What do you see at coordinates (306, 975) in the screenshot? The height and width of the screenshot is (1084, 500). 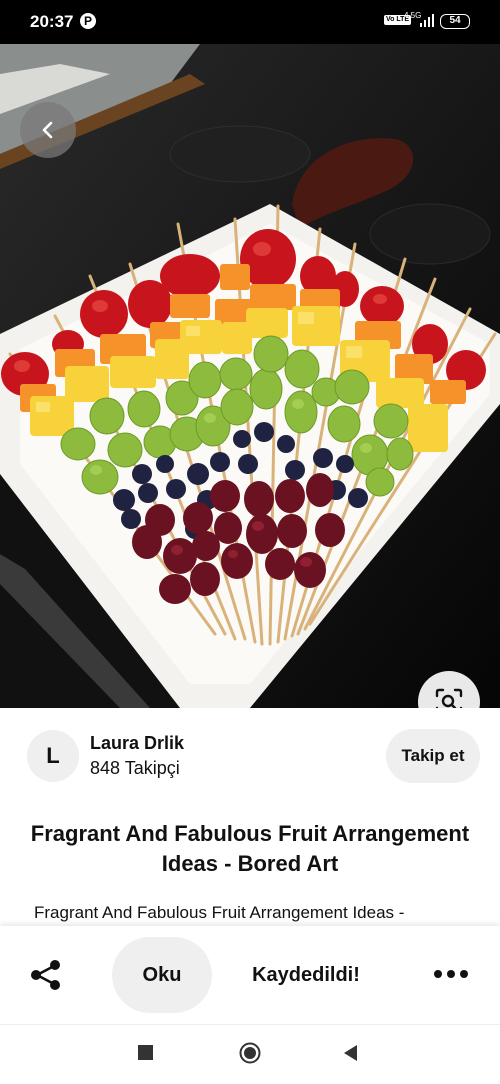 I see `saved-button: Kaydedildi!` at bounding box center [306, 975].